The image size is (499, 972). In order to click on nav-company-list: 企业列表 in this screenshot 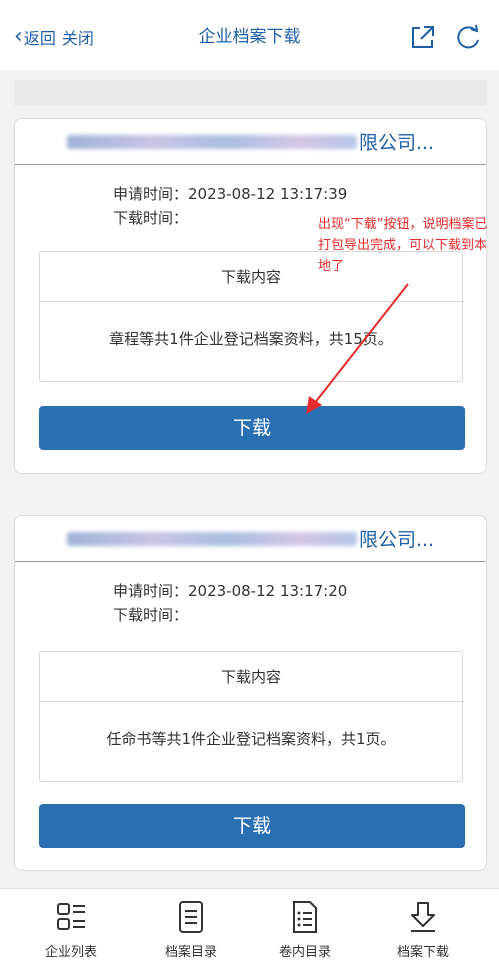, I will do `click(71, 929)`.